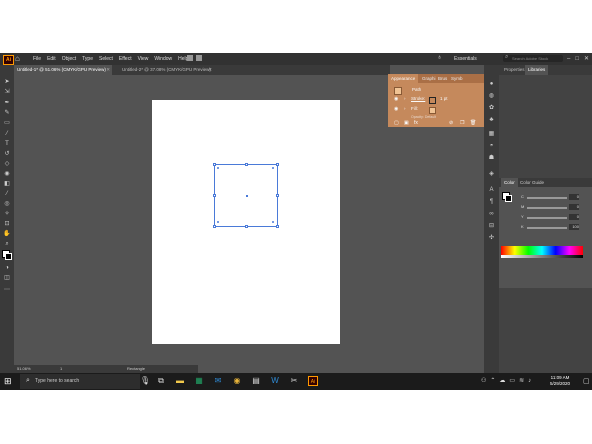 Image resolution: width=592 pixels, height=444 pixels. What do you see at coordinates (7, 92) in the screenshot?
I see `direct-selection-tool-icon: ⇲` at bounding box center [7, 92].